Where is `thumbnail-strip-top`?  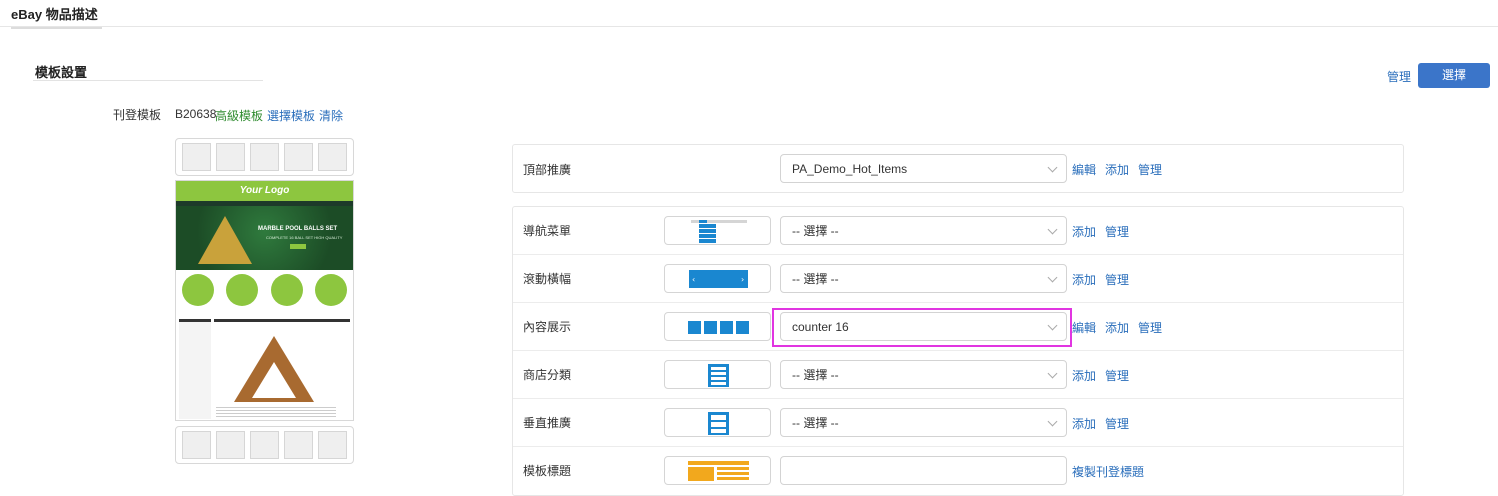
thumbnail-strip-top is located at coordinates (264, 157).